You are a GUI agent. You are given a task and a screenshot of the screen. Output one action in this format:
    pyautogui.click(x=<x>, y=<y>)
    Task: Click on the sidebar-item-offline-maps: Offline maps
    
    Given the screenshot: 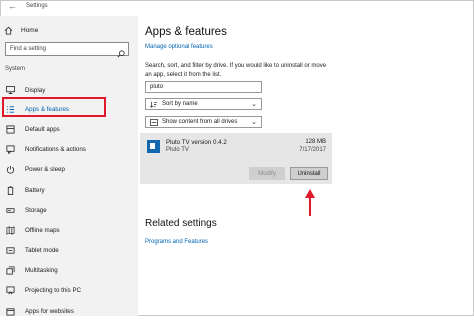 What is the action you would take?
    pyautogui.click(x=69, y=230)
    